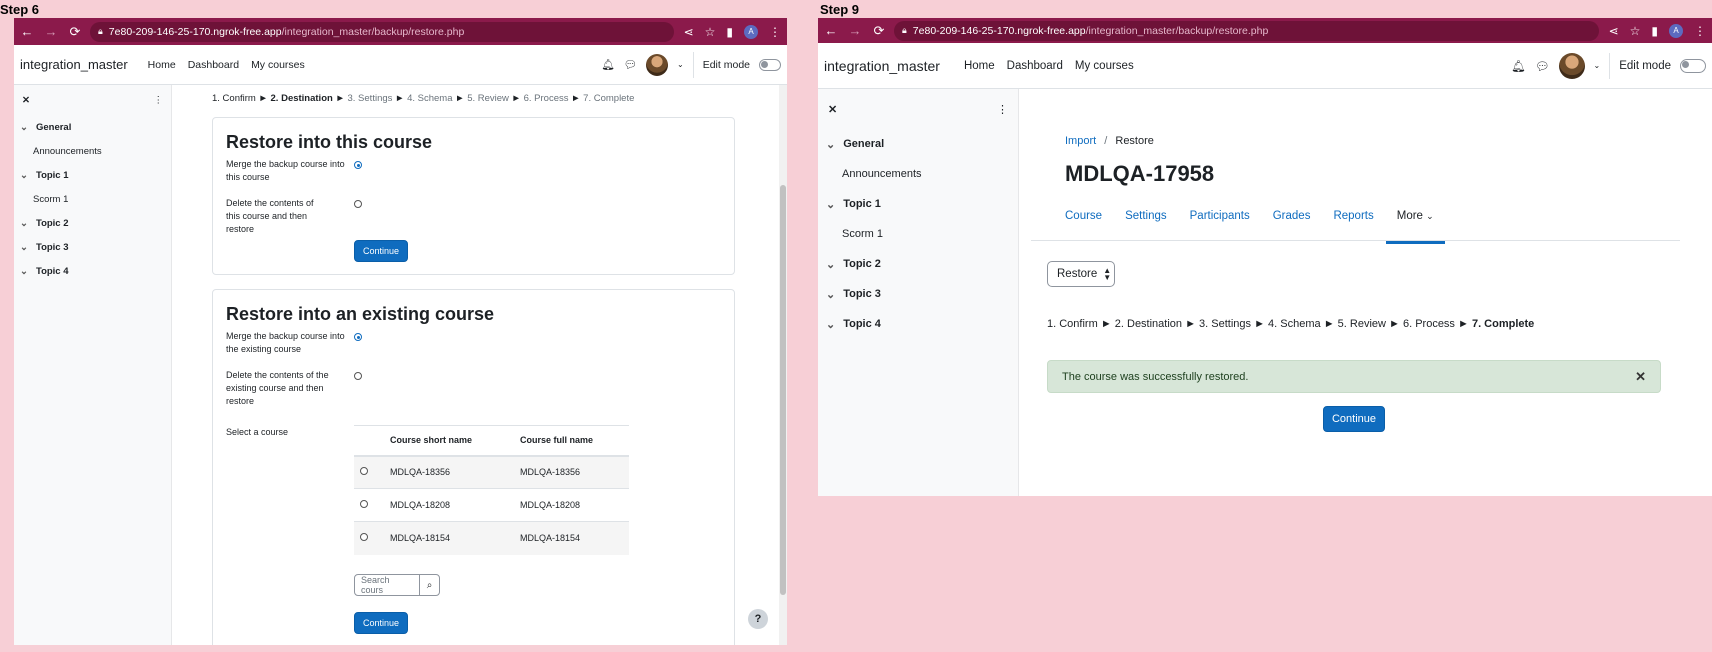 The width and height of the screenshot is (1712, 652). Describe the element at coordinates (783, 390) in the screenshot. I see `scrollbar-thumb` at that location.